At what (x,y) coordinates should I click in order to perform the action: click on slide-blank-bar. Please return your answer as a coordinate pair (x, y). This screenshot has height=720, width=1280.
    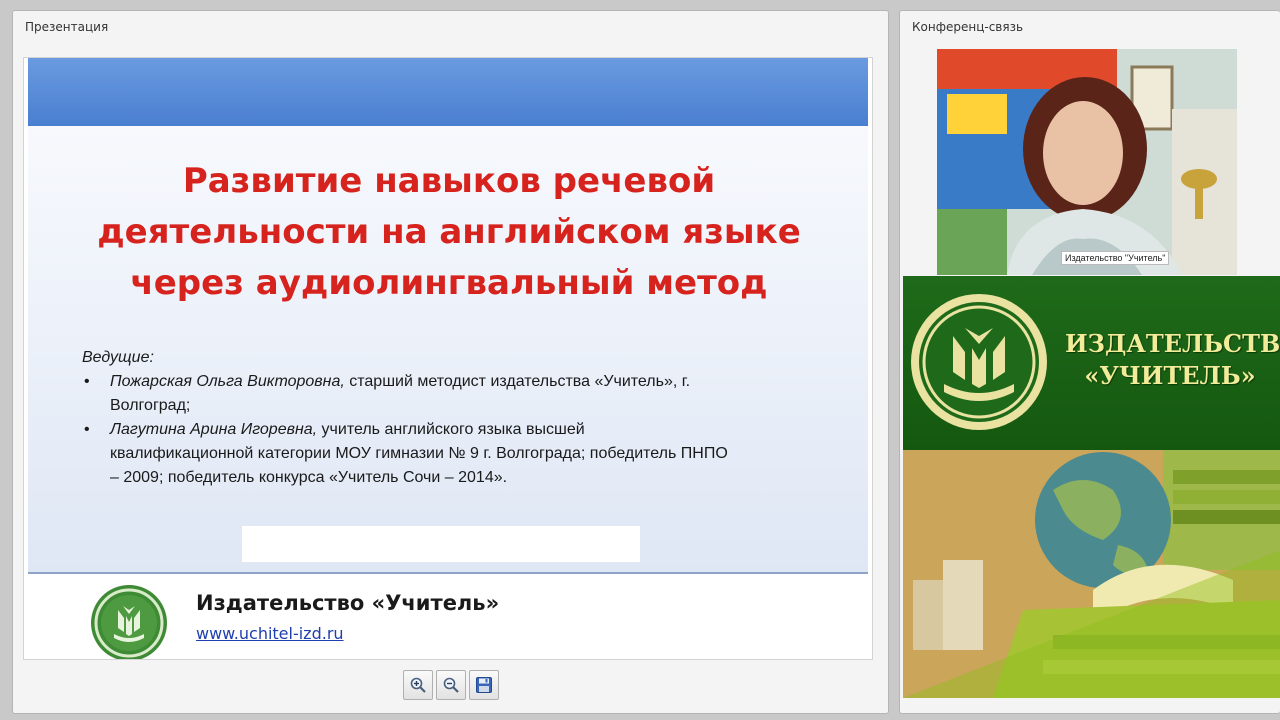
    Looking at the image, I should click on (441, 544).